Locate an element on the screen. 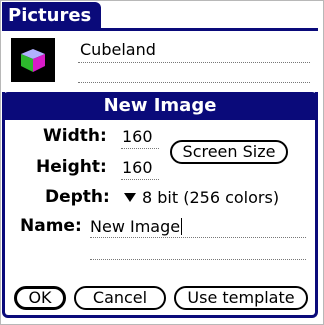 The width and height of the screenshot is (324, 325). screen-size-button: Screen Size is located at coordinates (229, 152).